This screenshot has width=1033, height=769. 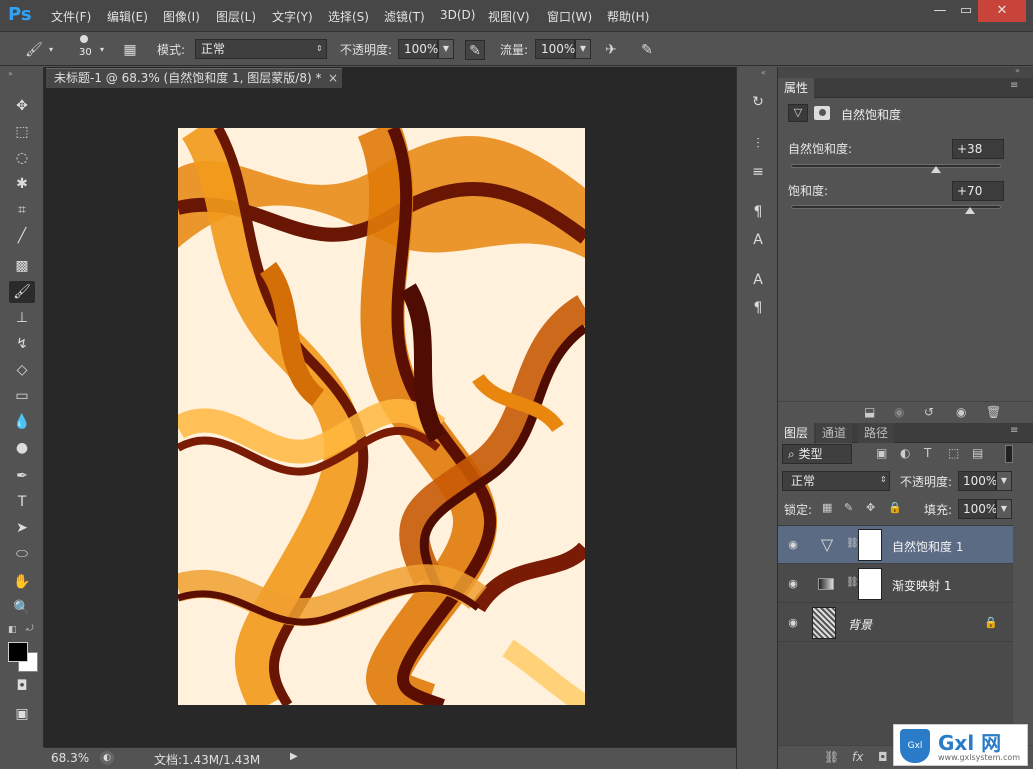 What do you see at coordinates (961, 412) in the screenshot?
I see `toggle-visibility-icon: ◉` at bounding box center [961, 412].